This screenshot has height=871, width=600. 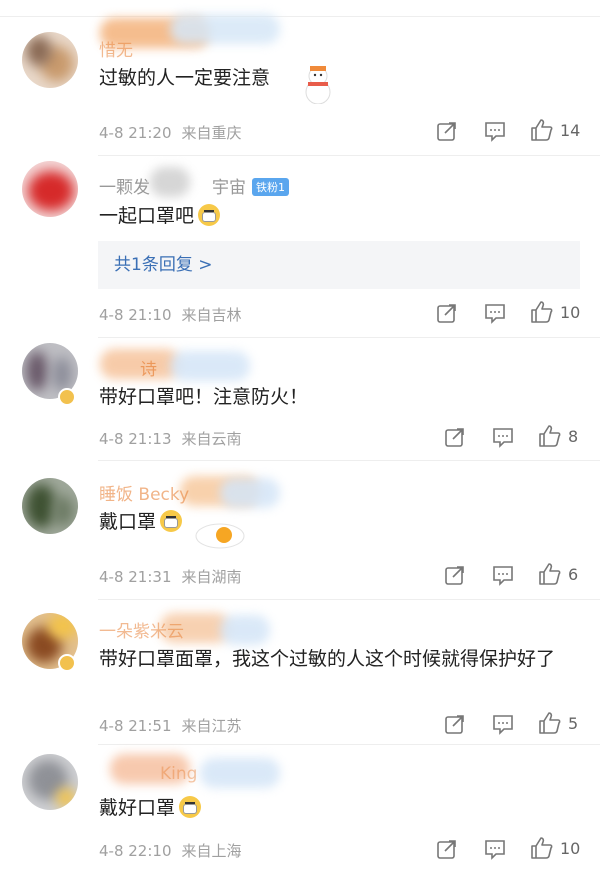 I want to click on timestamp: 4-8 21:10, so click(x=135, y=315).